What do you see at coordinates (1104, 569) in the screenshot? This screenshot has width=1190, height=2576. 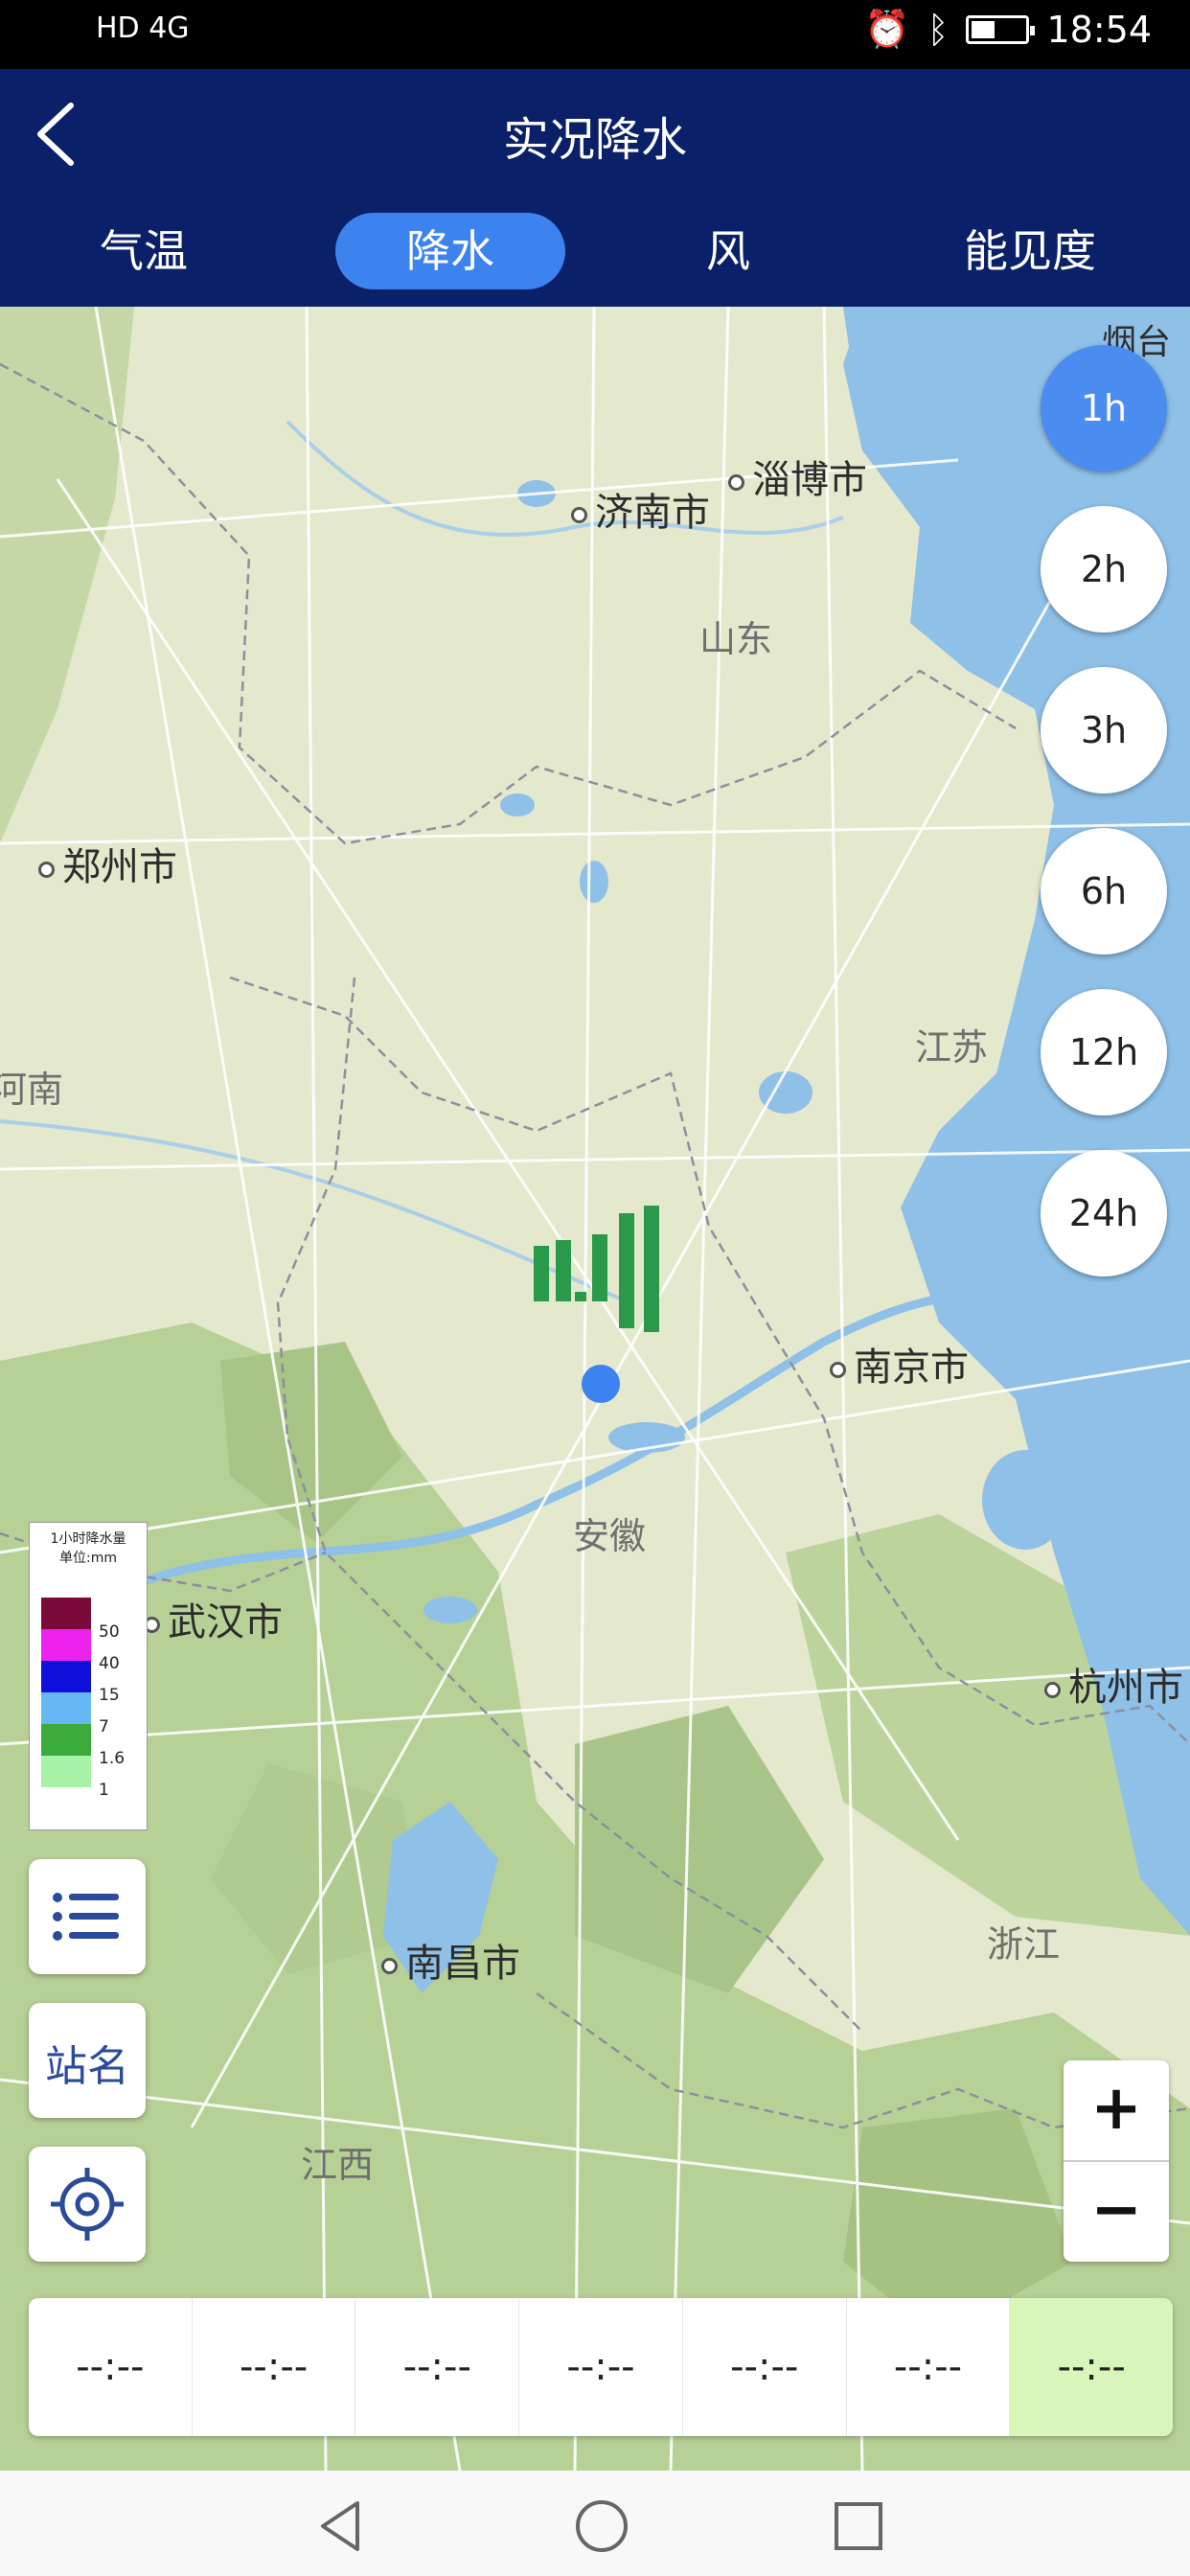 I see `time-range-2h-button: 2h` at bounding box center [1104, 569].